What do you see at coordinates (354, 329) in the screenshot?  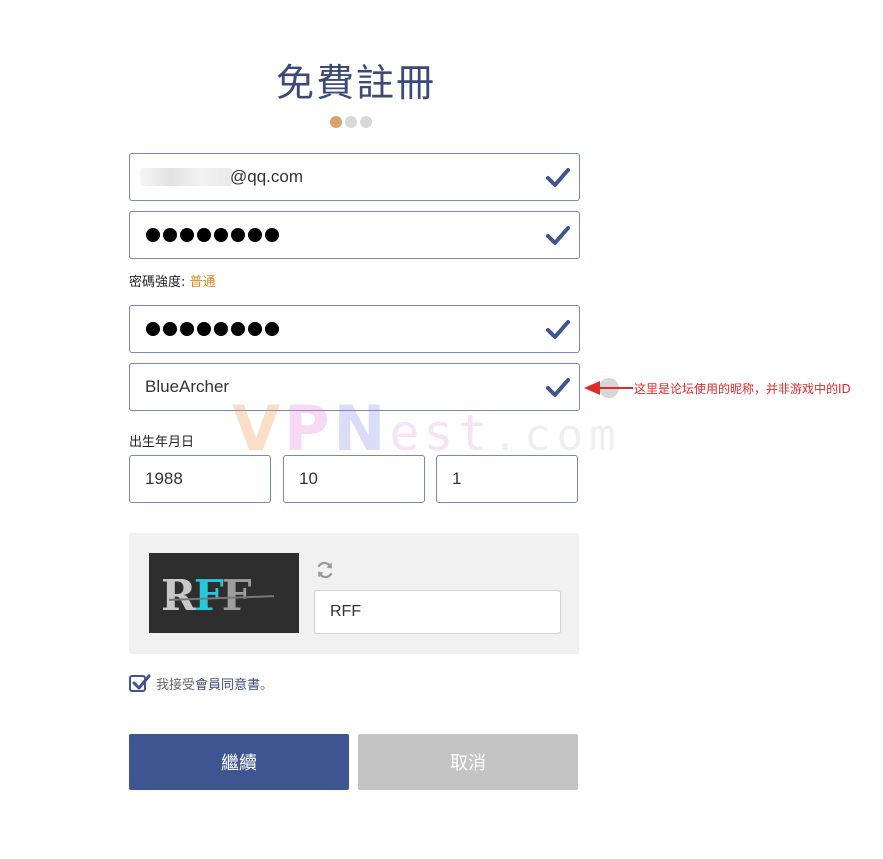 I see `confirm-password-field` at bounding box center [354, 329].